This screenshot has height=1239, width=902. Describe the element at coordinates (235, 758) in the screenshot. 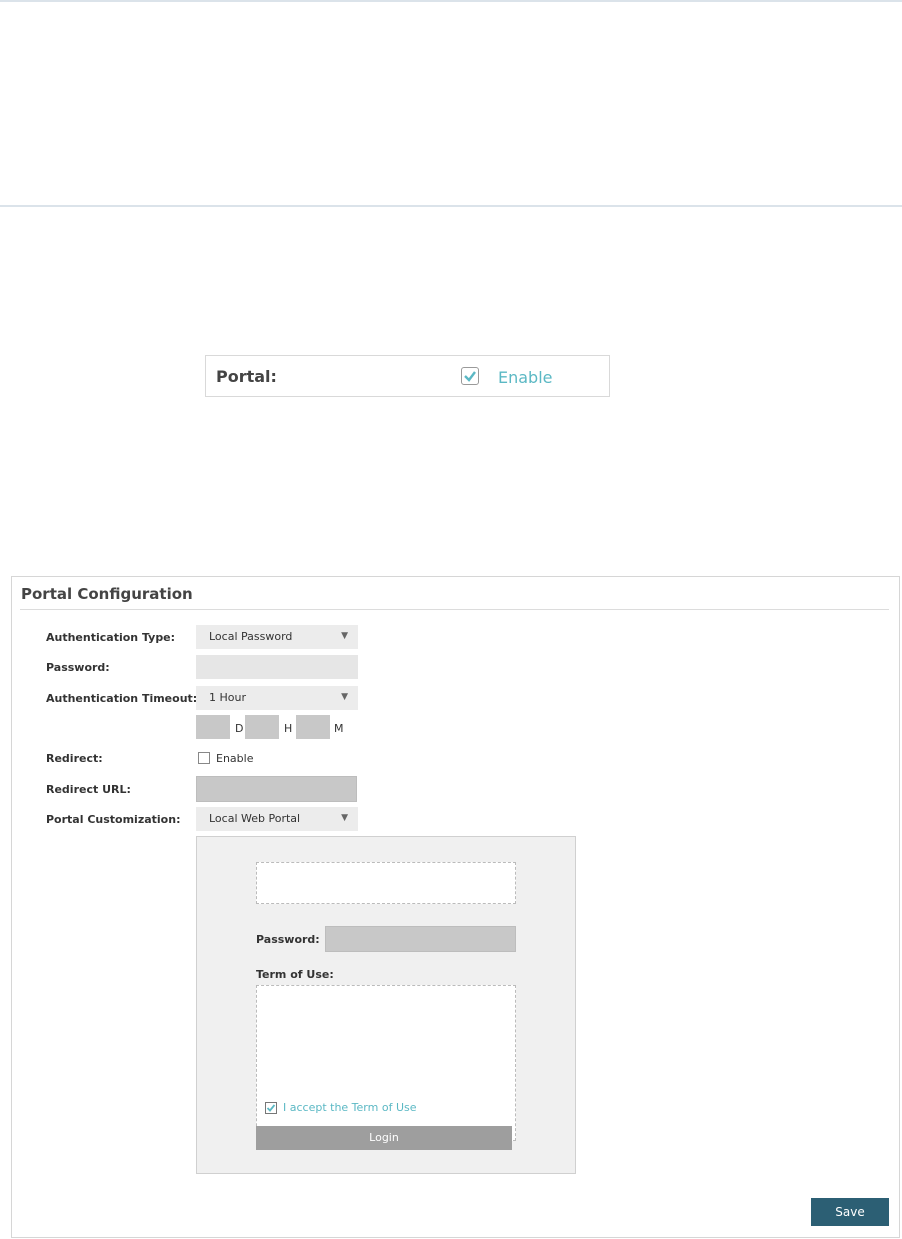

I see `redirect-enable-label: Enable` at that location.